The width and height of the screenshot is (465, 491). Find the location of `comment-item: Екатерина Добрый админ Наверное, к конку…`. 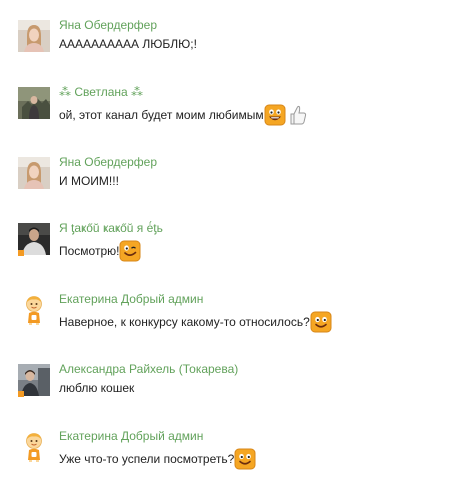

comment-item: Екатерина Добрый админ Наверное, к конку… is located at coordinates (232, 323).